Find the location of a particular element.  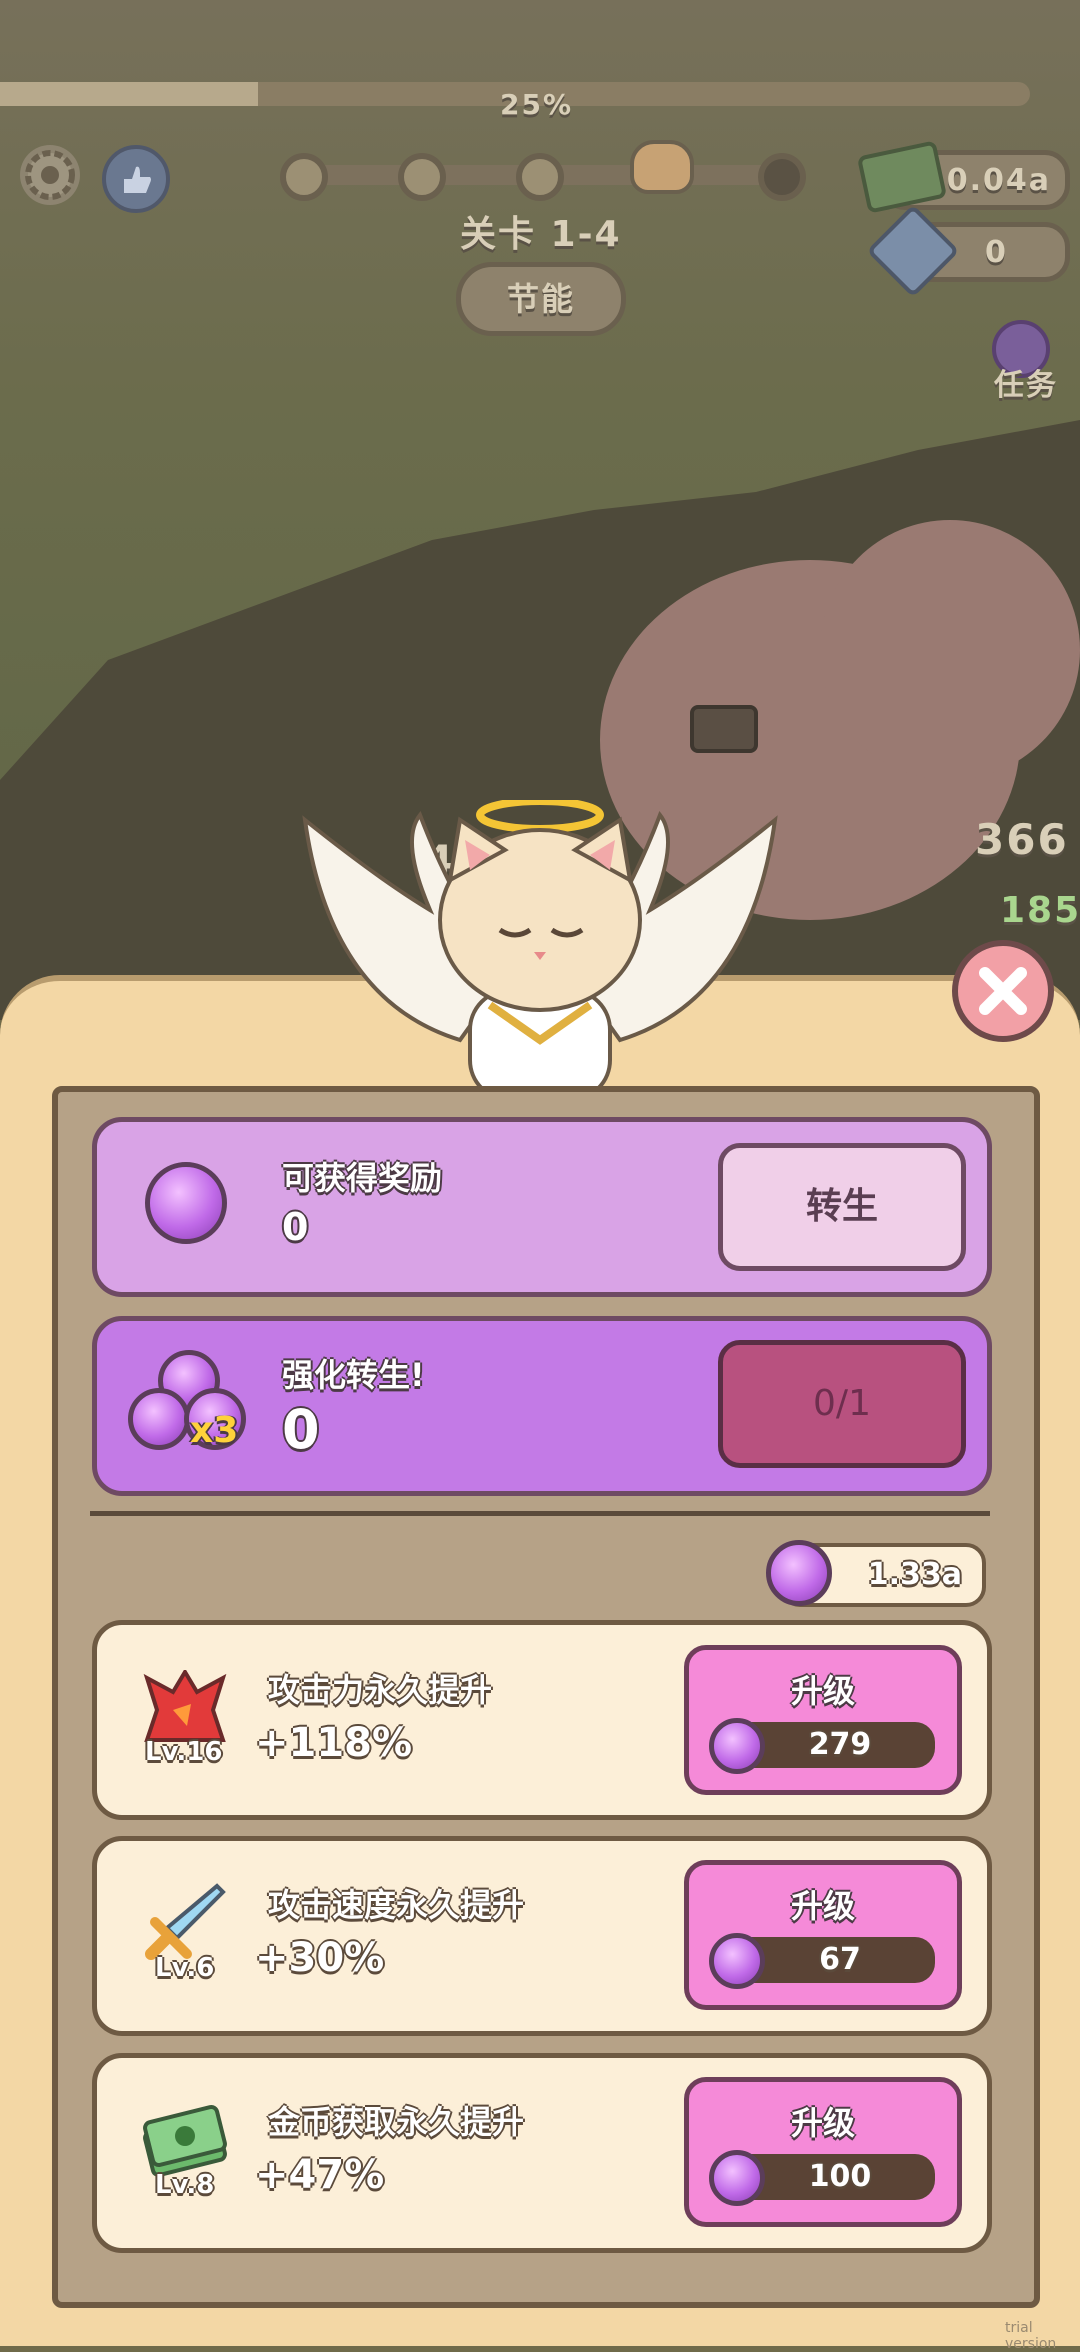

upgrade-button: 升级 279 is located at coordinates (823, 1720).